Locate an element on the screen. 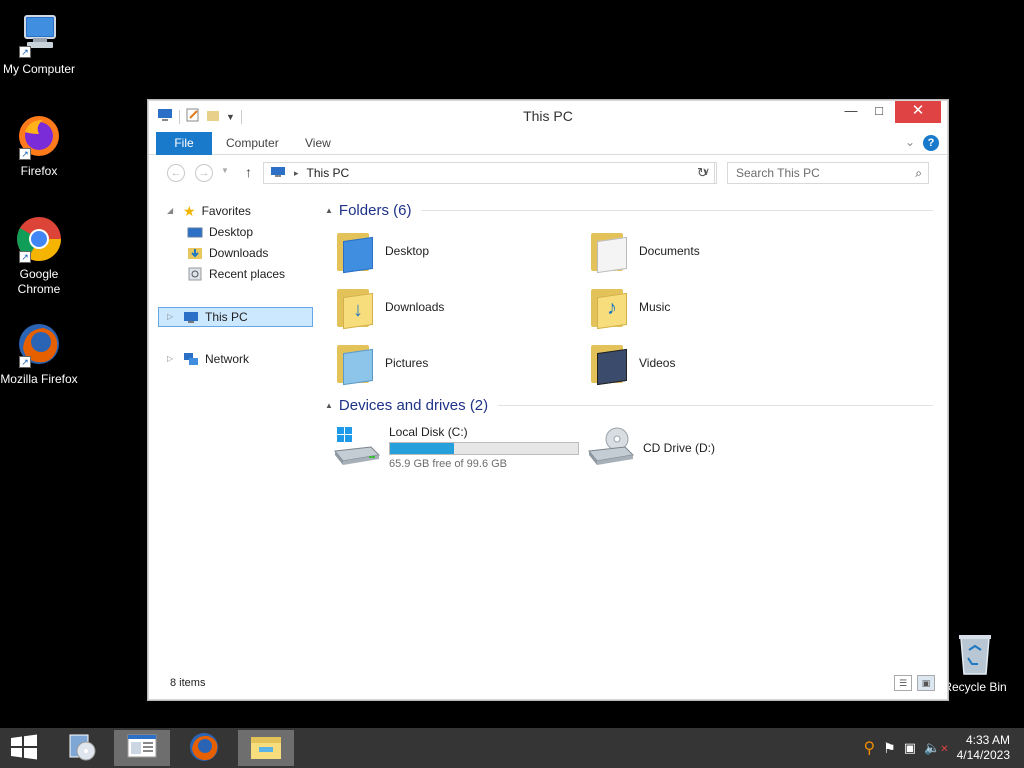 This screenshot has width=1024, height=768. drive-tile-local-disk: Local Disk (C:) 65.9 GB free of 99.6 GB is located at coordinates (456, 447).